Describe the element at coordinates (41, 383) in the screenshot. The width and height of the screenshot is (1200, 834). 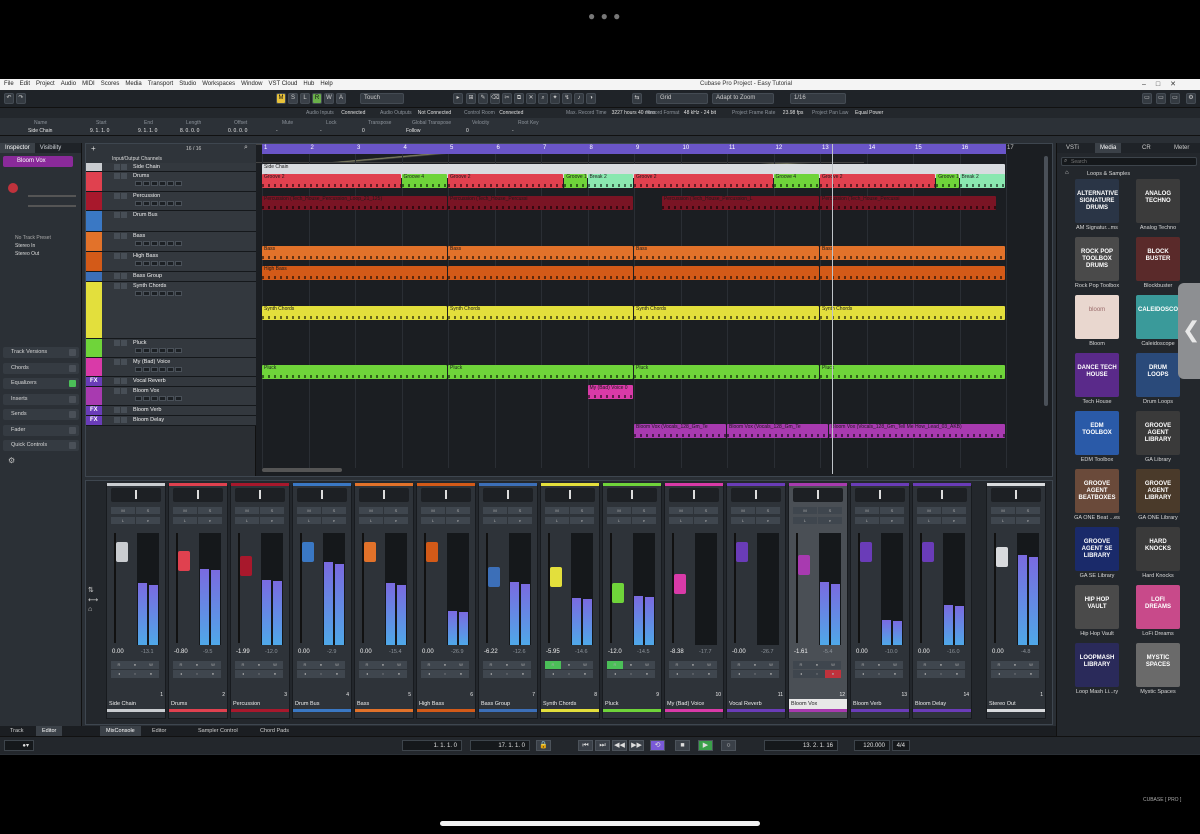
I see `inspector-section-equalizers: Equalizers` at that location.